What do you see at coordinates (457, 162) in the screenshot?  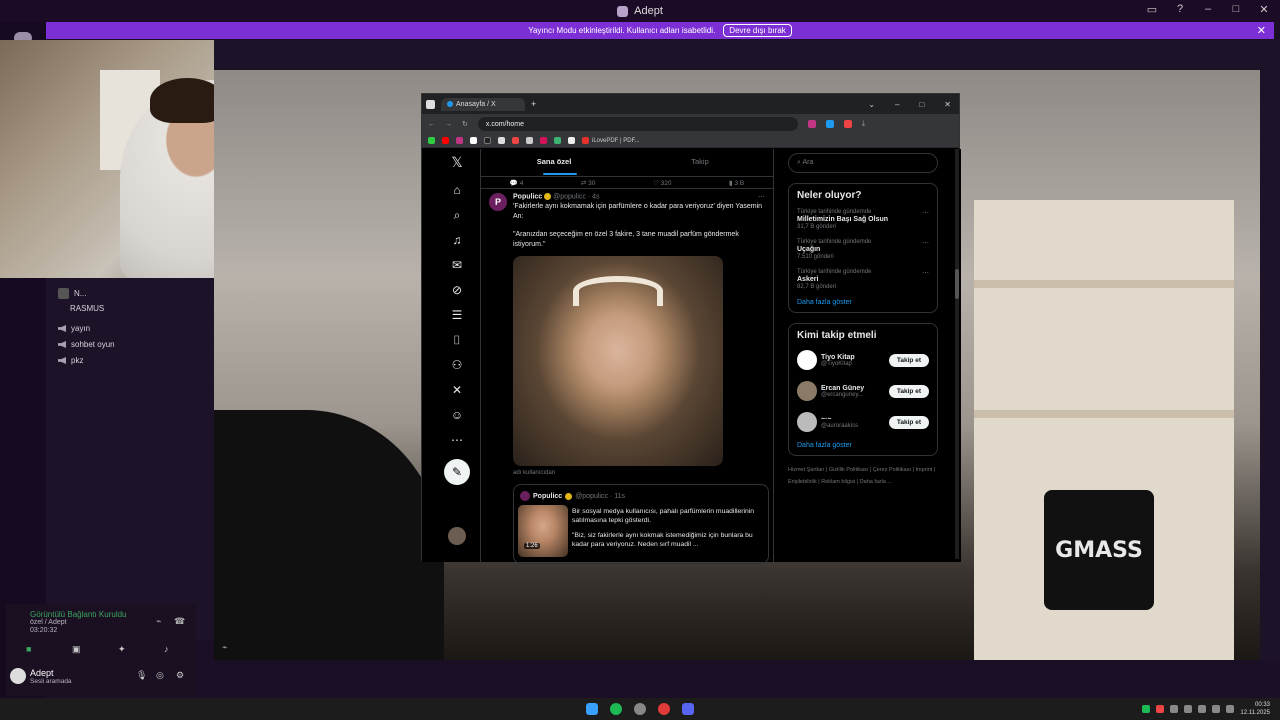 I see `x-logo-icon: 𝕏` at bounding box center [457, 162].